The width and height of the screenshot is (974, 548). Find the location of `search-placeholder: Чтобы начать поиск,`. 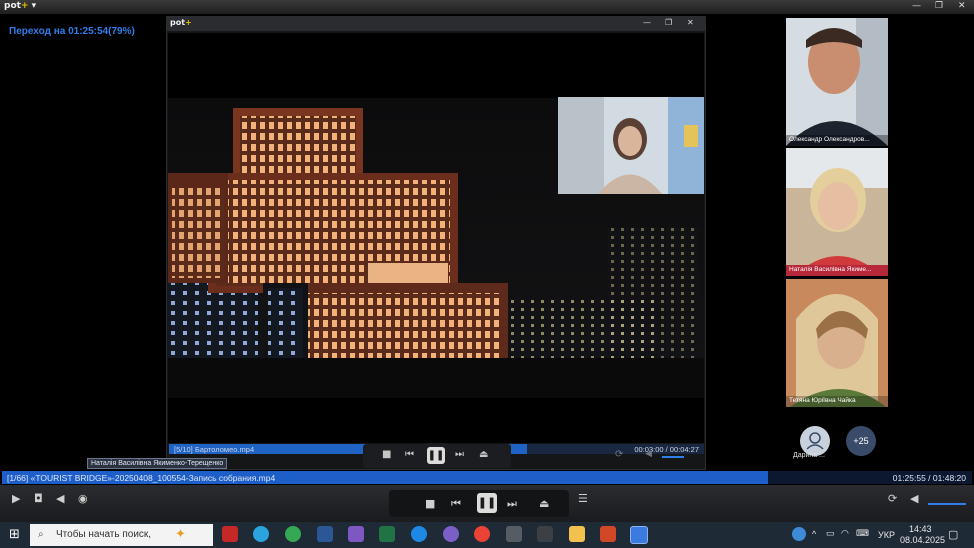

search-placeholder: Чтобы начать поиск, is located at coordinates (104, 534).